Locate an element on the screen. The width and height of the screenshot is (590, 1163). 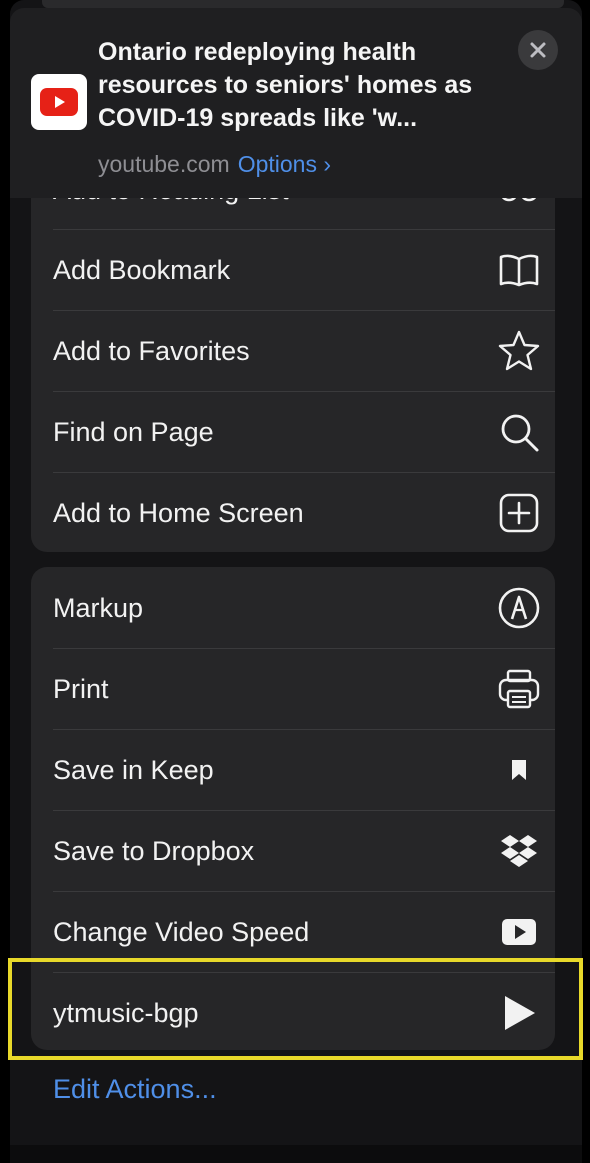
book-icon is located at coordinates (519, 270).